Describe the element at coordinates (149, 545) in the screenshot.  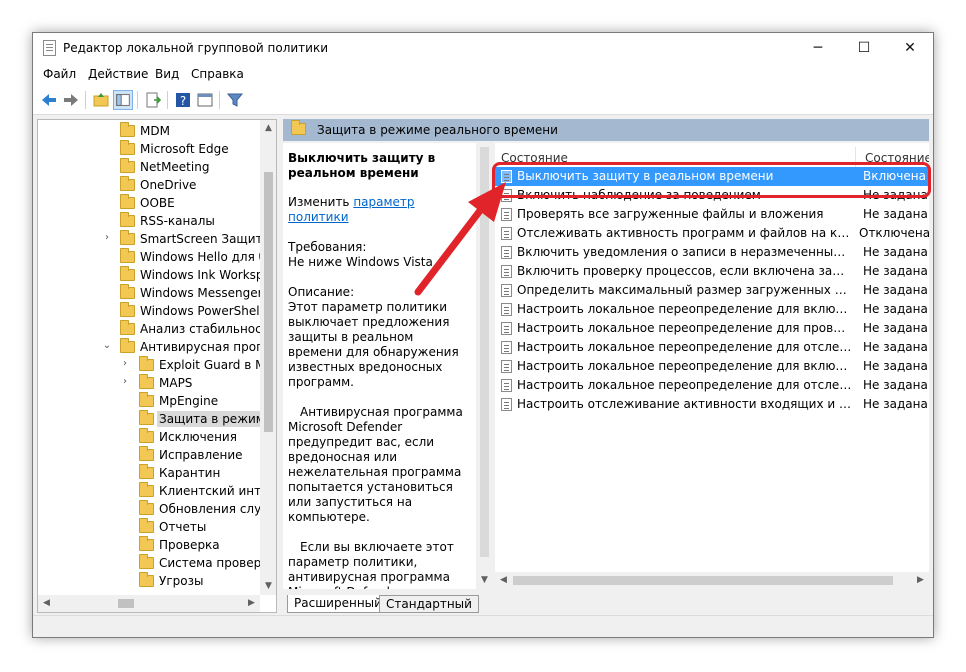
I see `tree-item-scan: Проверка` at that location.